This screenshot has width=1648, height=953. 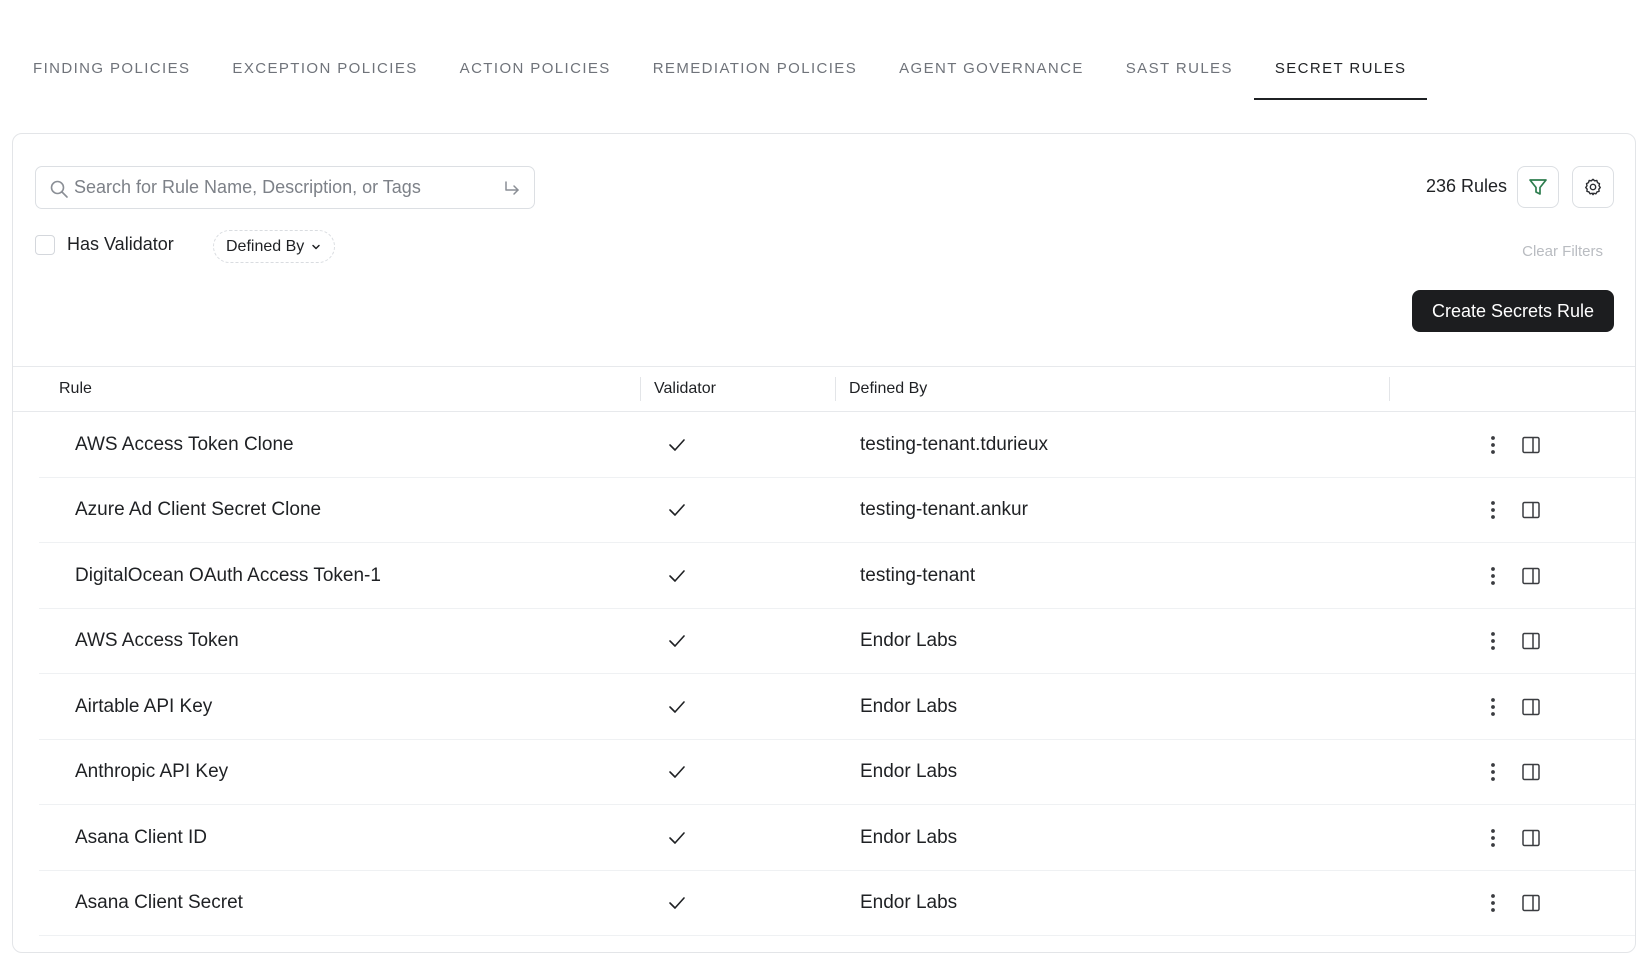 I want to click on table-row: Asana Client Secret Endor Labs, so click(x=837, y=903).